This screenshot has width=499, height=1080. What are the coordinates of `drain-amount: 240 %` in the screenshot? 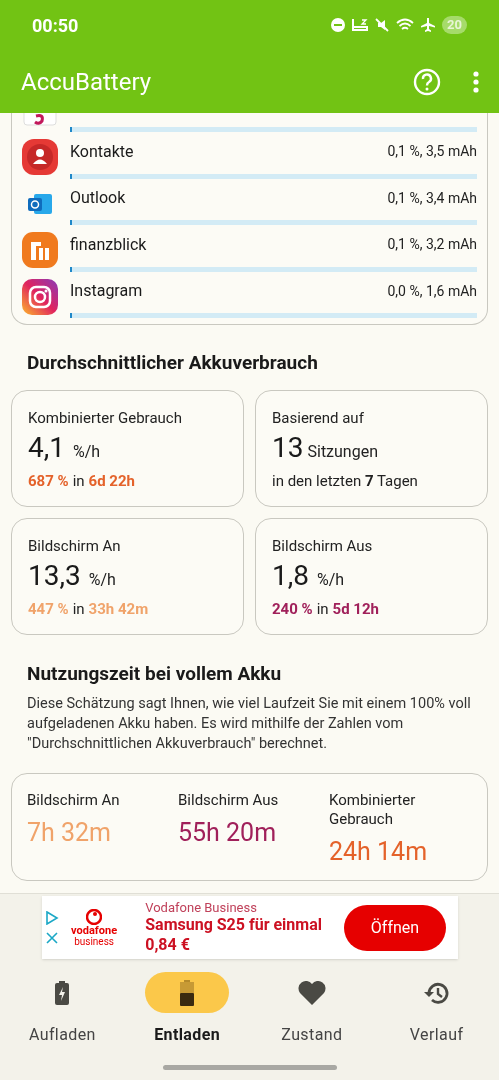 It's located at (292, 609).